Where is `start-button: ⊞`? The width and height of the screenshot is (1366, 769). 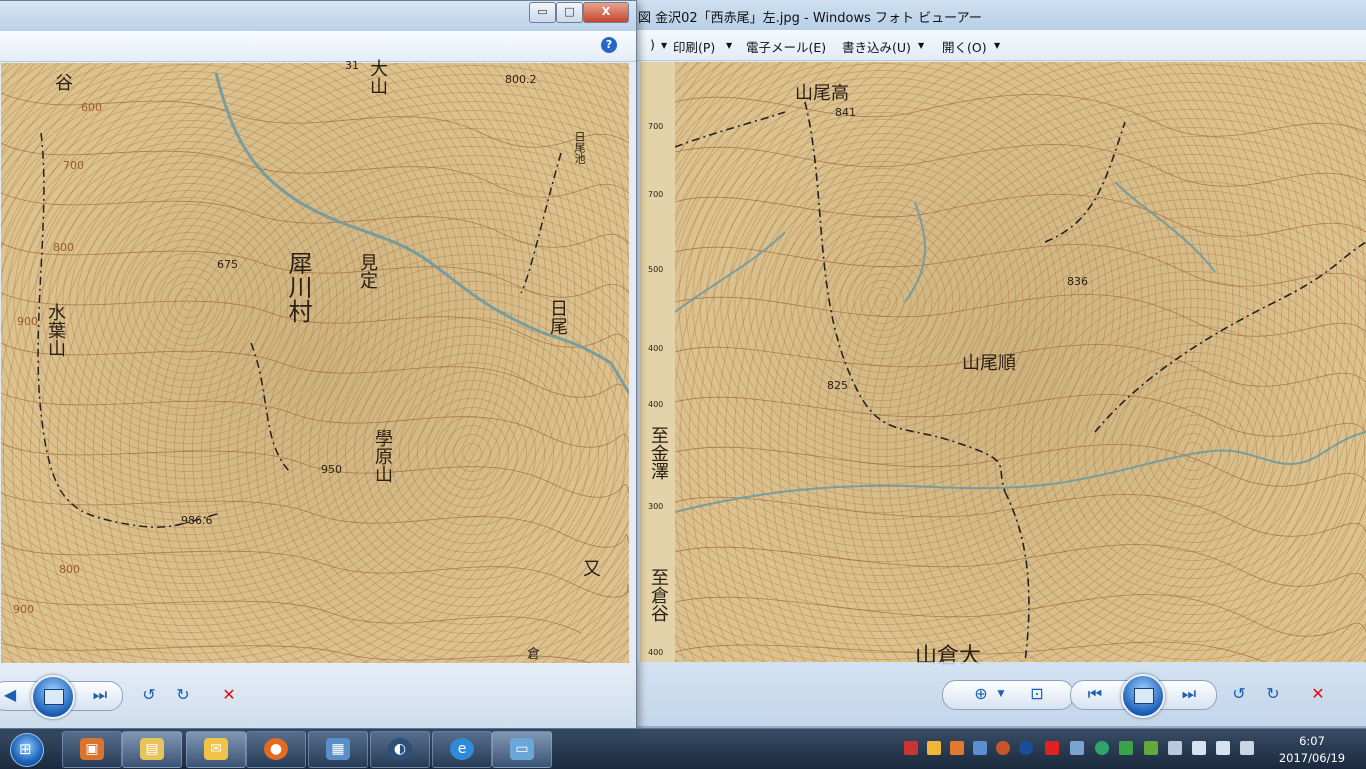 start-button: ⊞ is located at coordinates (27, 749).